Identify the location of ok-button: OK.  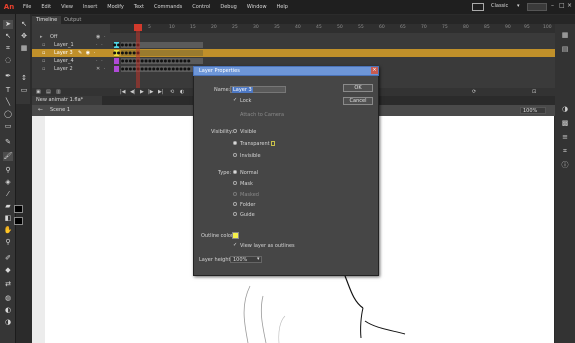
(358, 88).